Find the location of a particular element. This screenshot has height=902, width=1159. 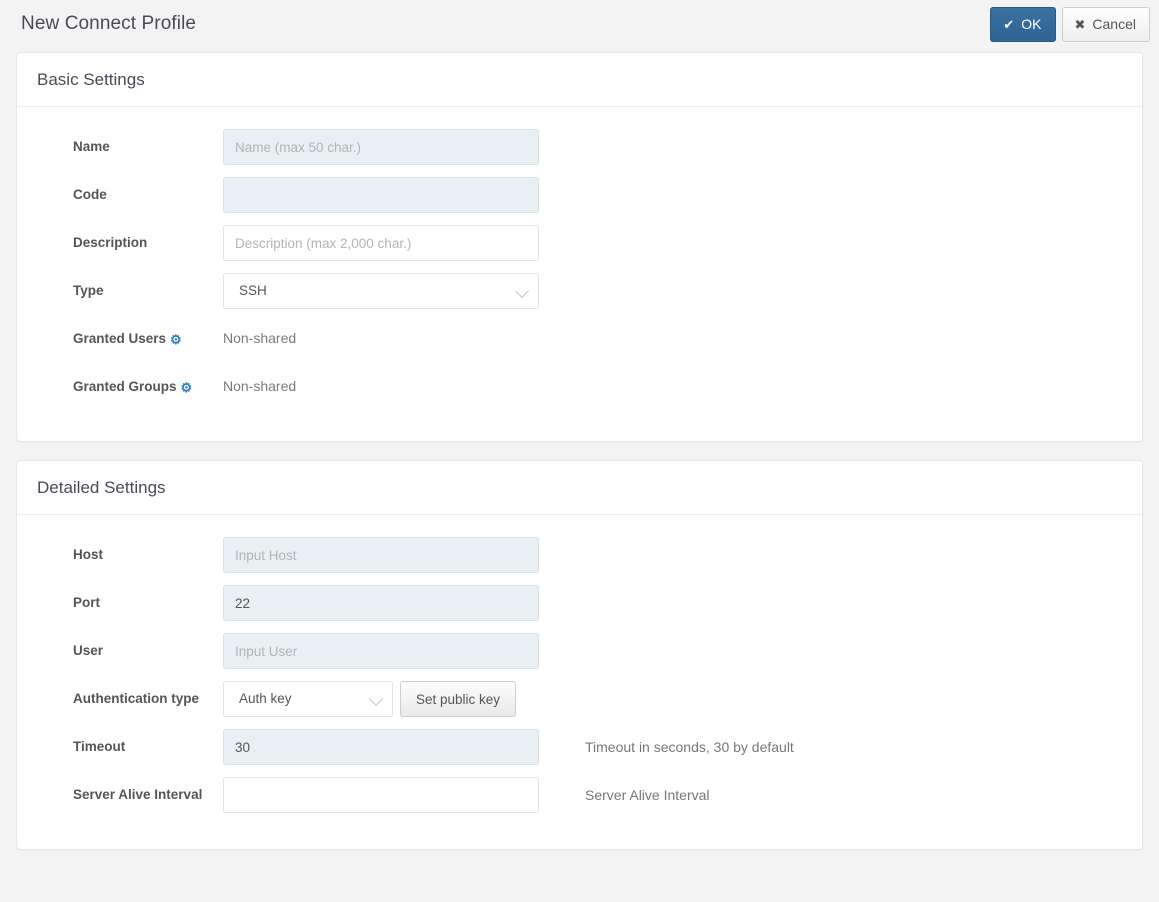

granted-groups-label: Granted Groups ⚙ is located at coordinates (130, 383).